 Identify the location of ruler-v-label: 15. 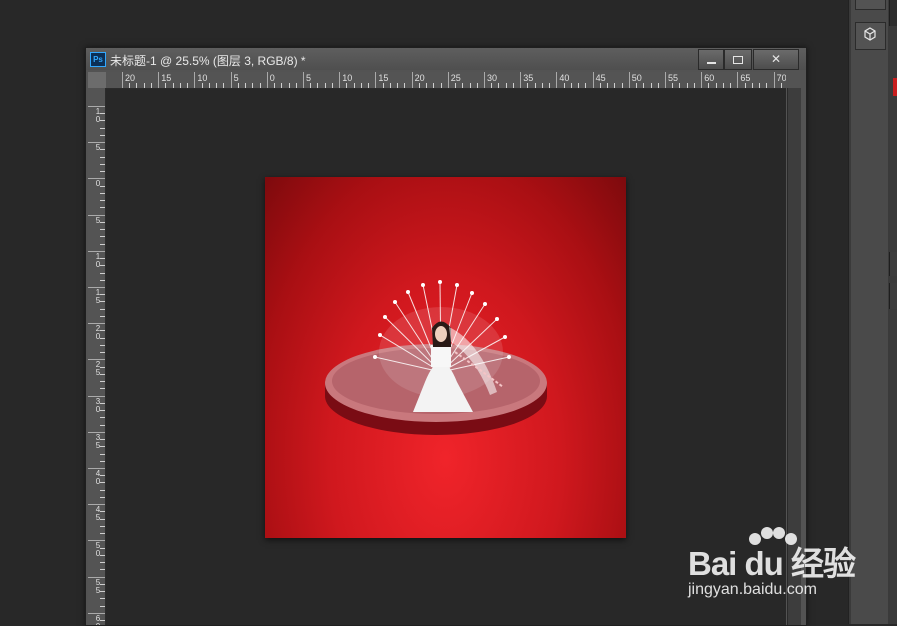
(98, 296).